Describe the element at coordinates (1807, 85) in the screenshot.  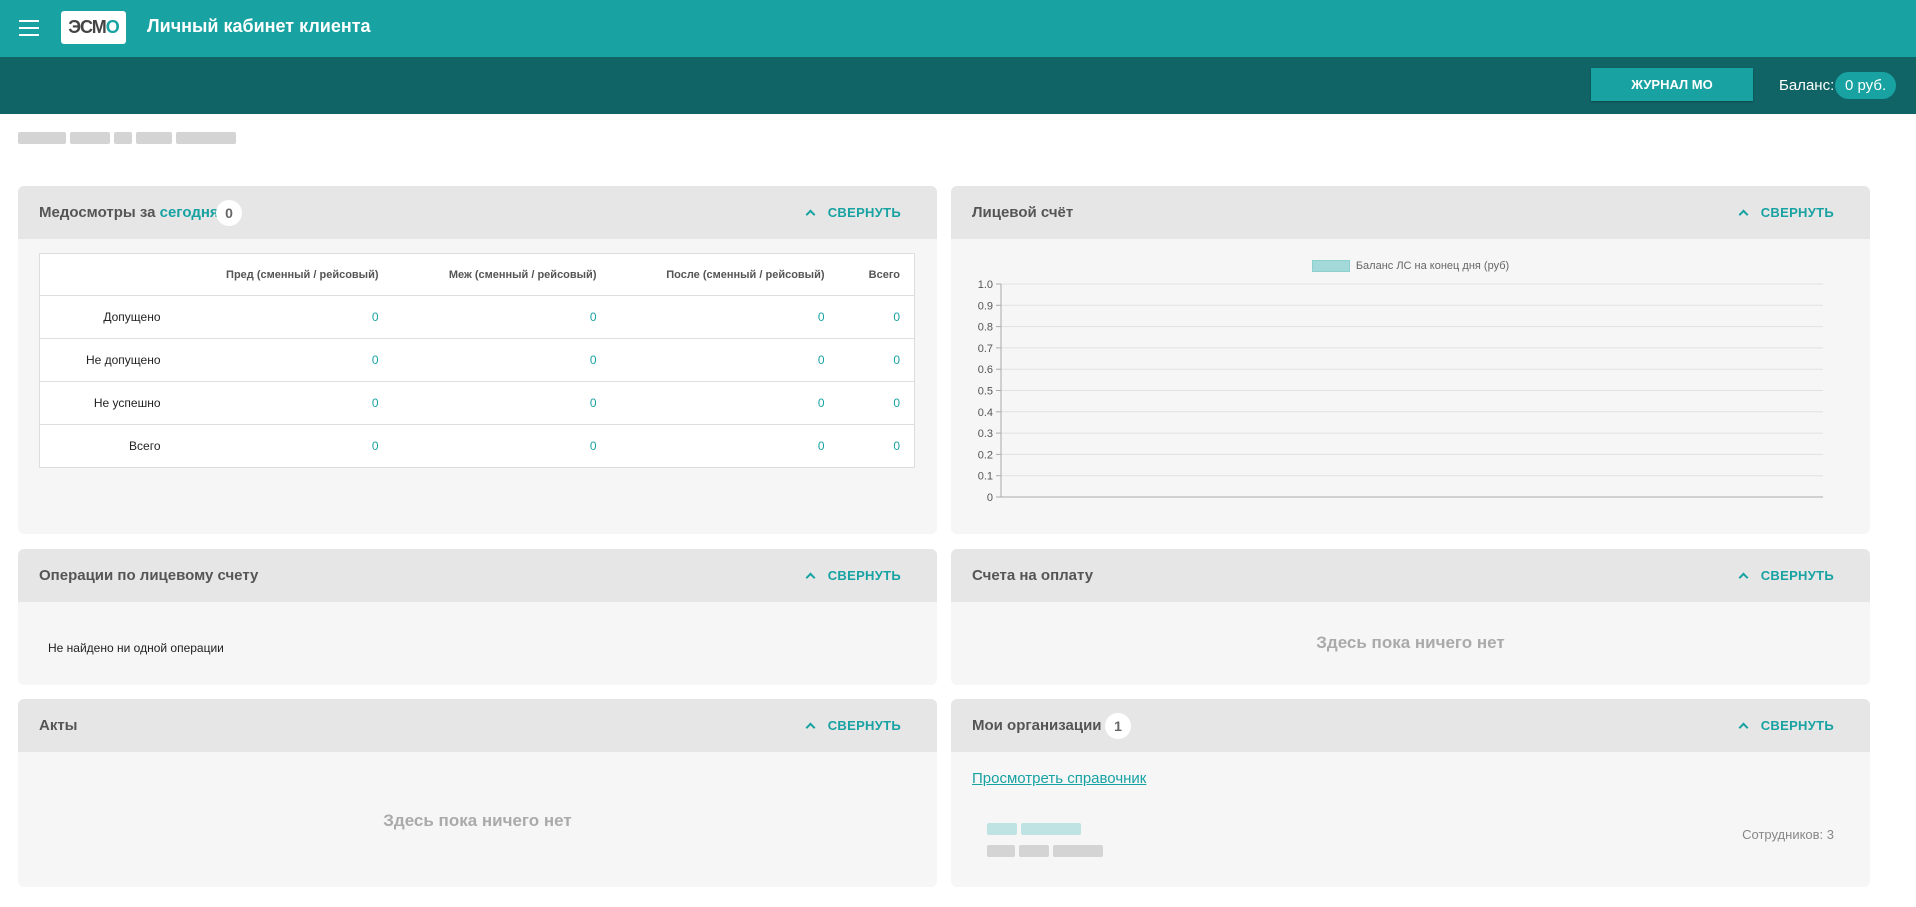
I see `balance-label: Баланс:` at that location.